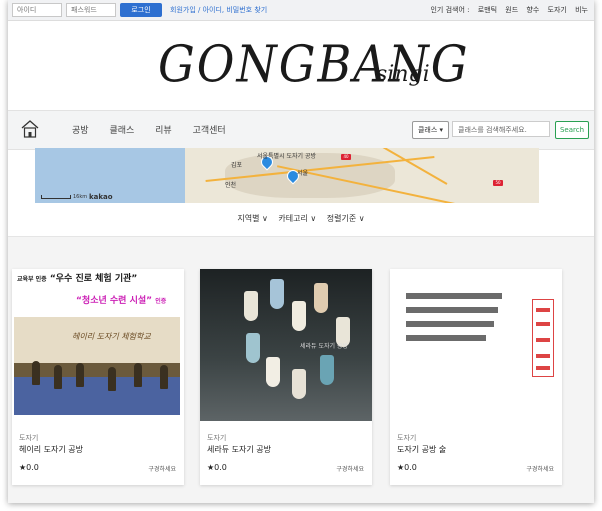 The width and height of the screenshot is (602, 511). Describe the element at coordinates (511, 10) in the screenshot. I see `popular-term: 원드` at that location.